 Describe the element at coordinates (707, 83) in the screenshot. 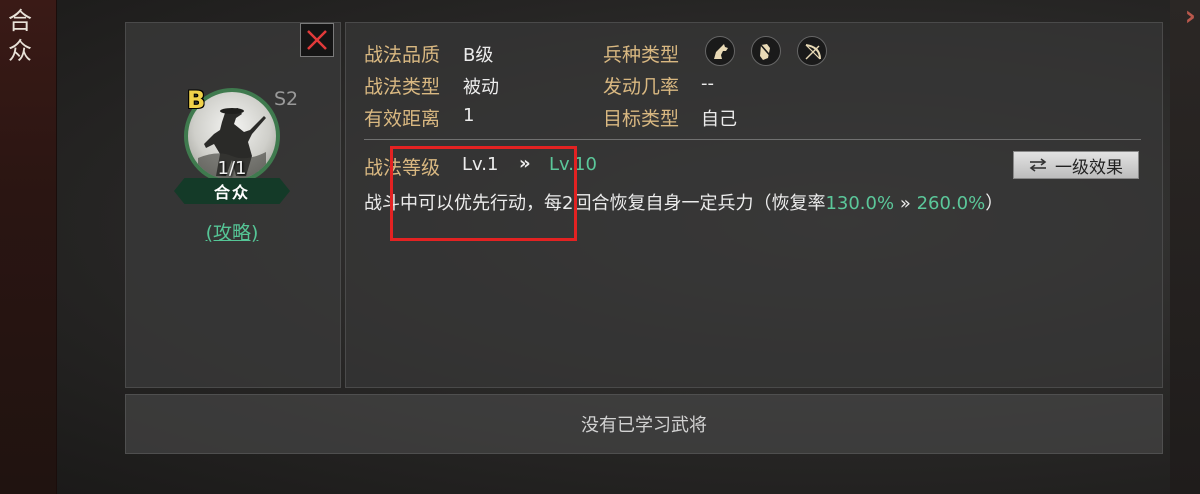

I see `trigger-rate-value: --` at that location.